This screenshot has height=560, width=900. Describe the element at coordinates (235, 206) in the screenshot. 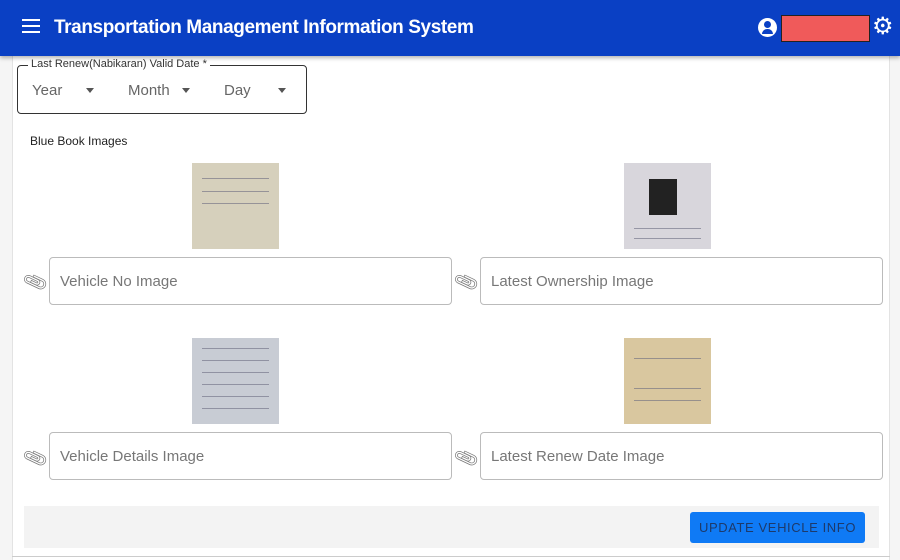

I see `vehicle-no-image-preview` at that location.